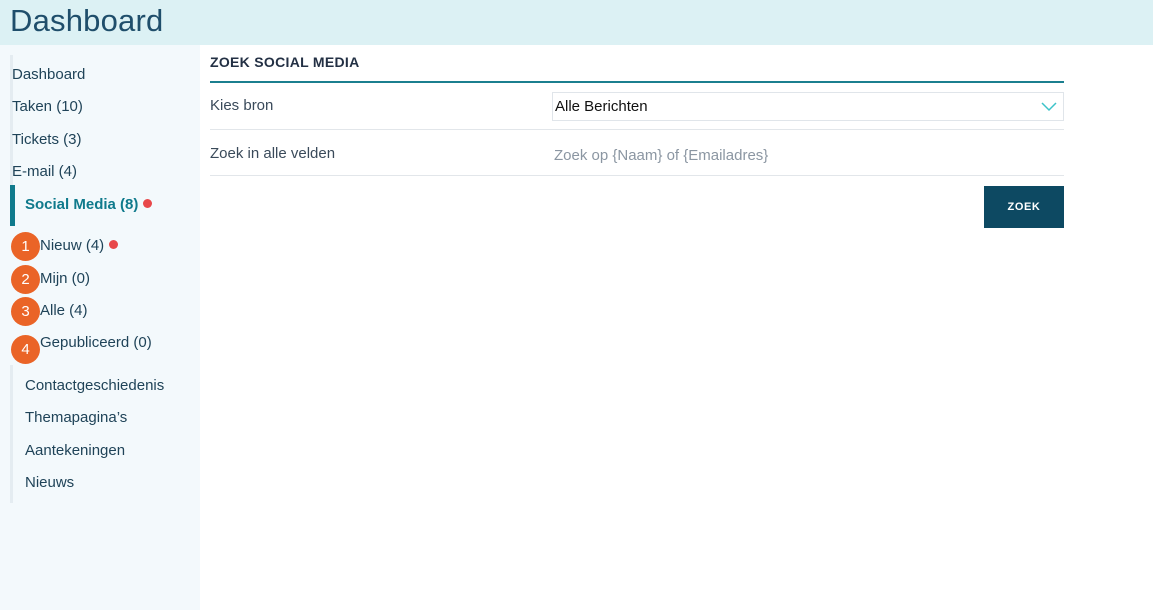 Image resolution: width=1153 pixels, height=610 pixels. What do you see at coordinates (49, 483) in the screenshot?
I see `sidebar-item-nieuws: Nieuws` at bounding box center [49, 483].